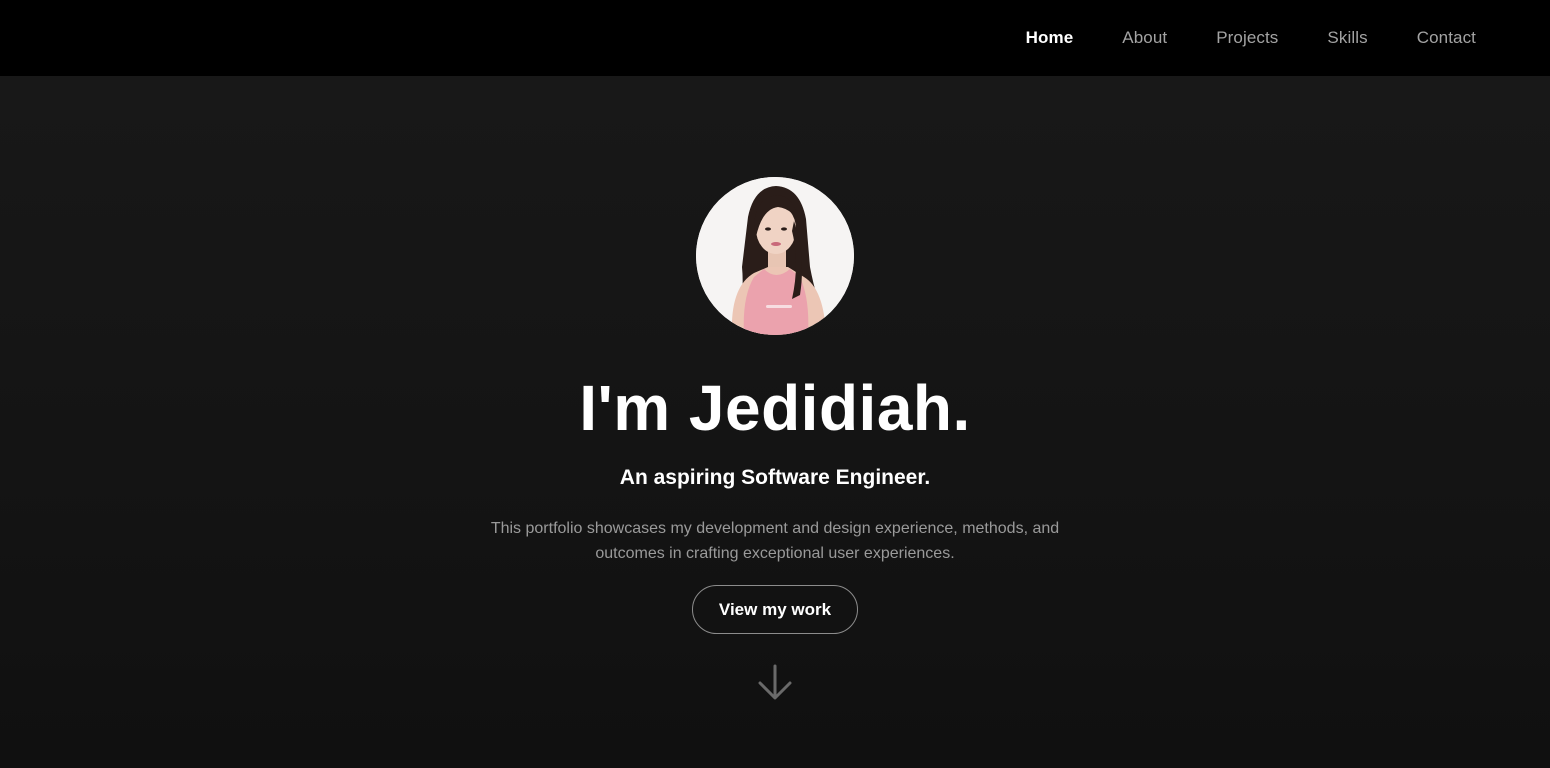 The width and height of the screenshot is (1550, 768). What do you see at coordinates (1247, 38) in the screenshot?
I see `nav-projects-link: Projects` at bounding box center [1247, 38].